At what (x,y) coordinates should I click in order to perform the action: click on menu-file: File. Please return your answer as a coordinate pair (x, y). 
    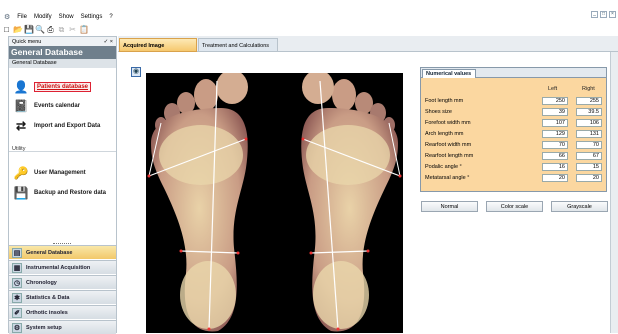
    Looking at the image, I should click on (22, 17).